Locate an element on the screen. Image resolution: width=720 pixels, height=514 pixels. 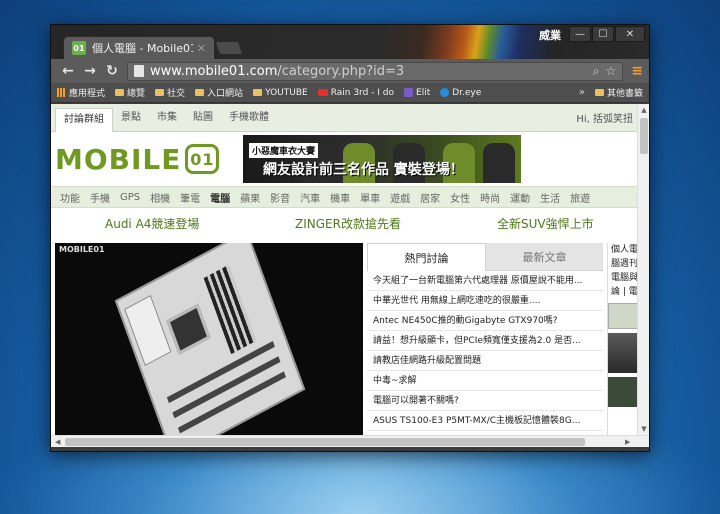
category-item: 影音 is located at coordinates (280, 197).